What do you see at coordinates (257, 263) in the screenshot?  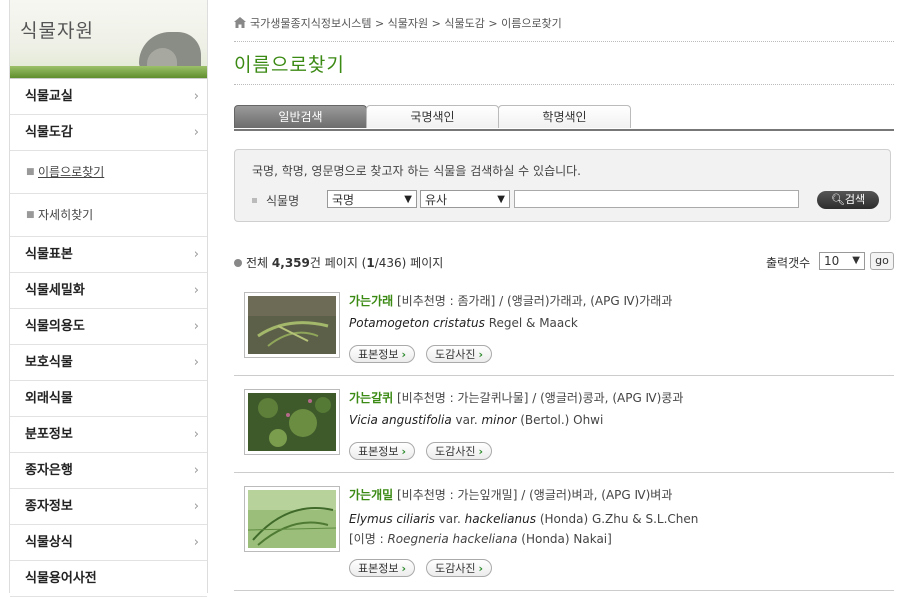 I see `total-prefix: 전체` at bounding box center [257, 263].